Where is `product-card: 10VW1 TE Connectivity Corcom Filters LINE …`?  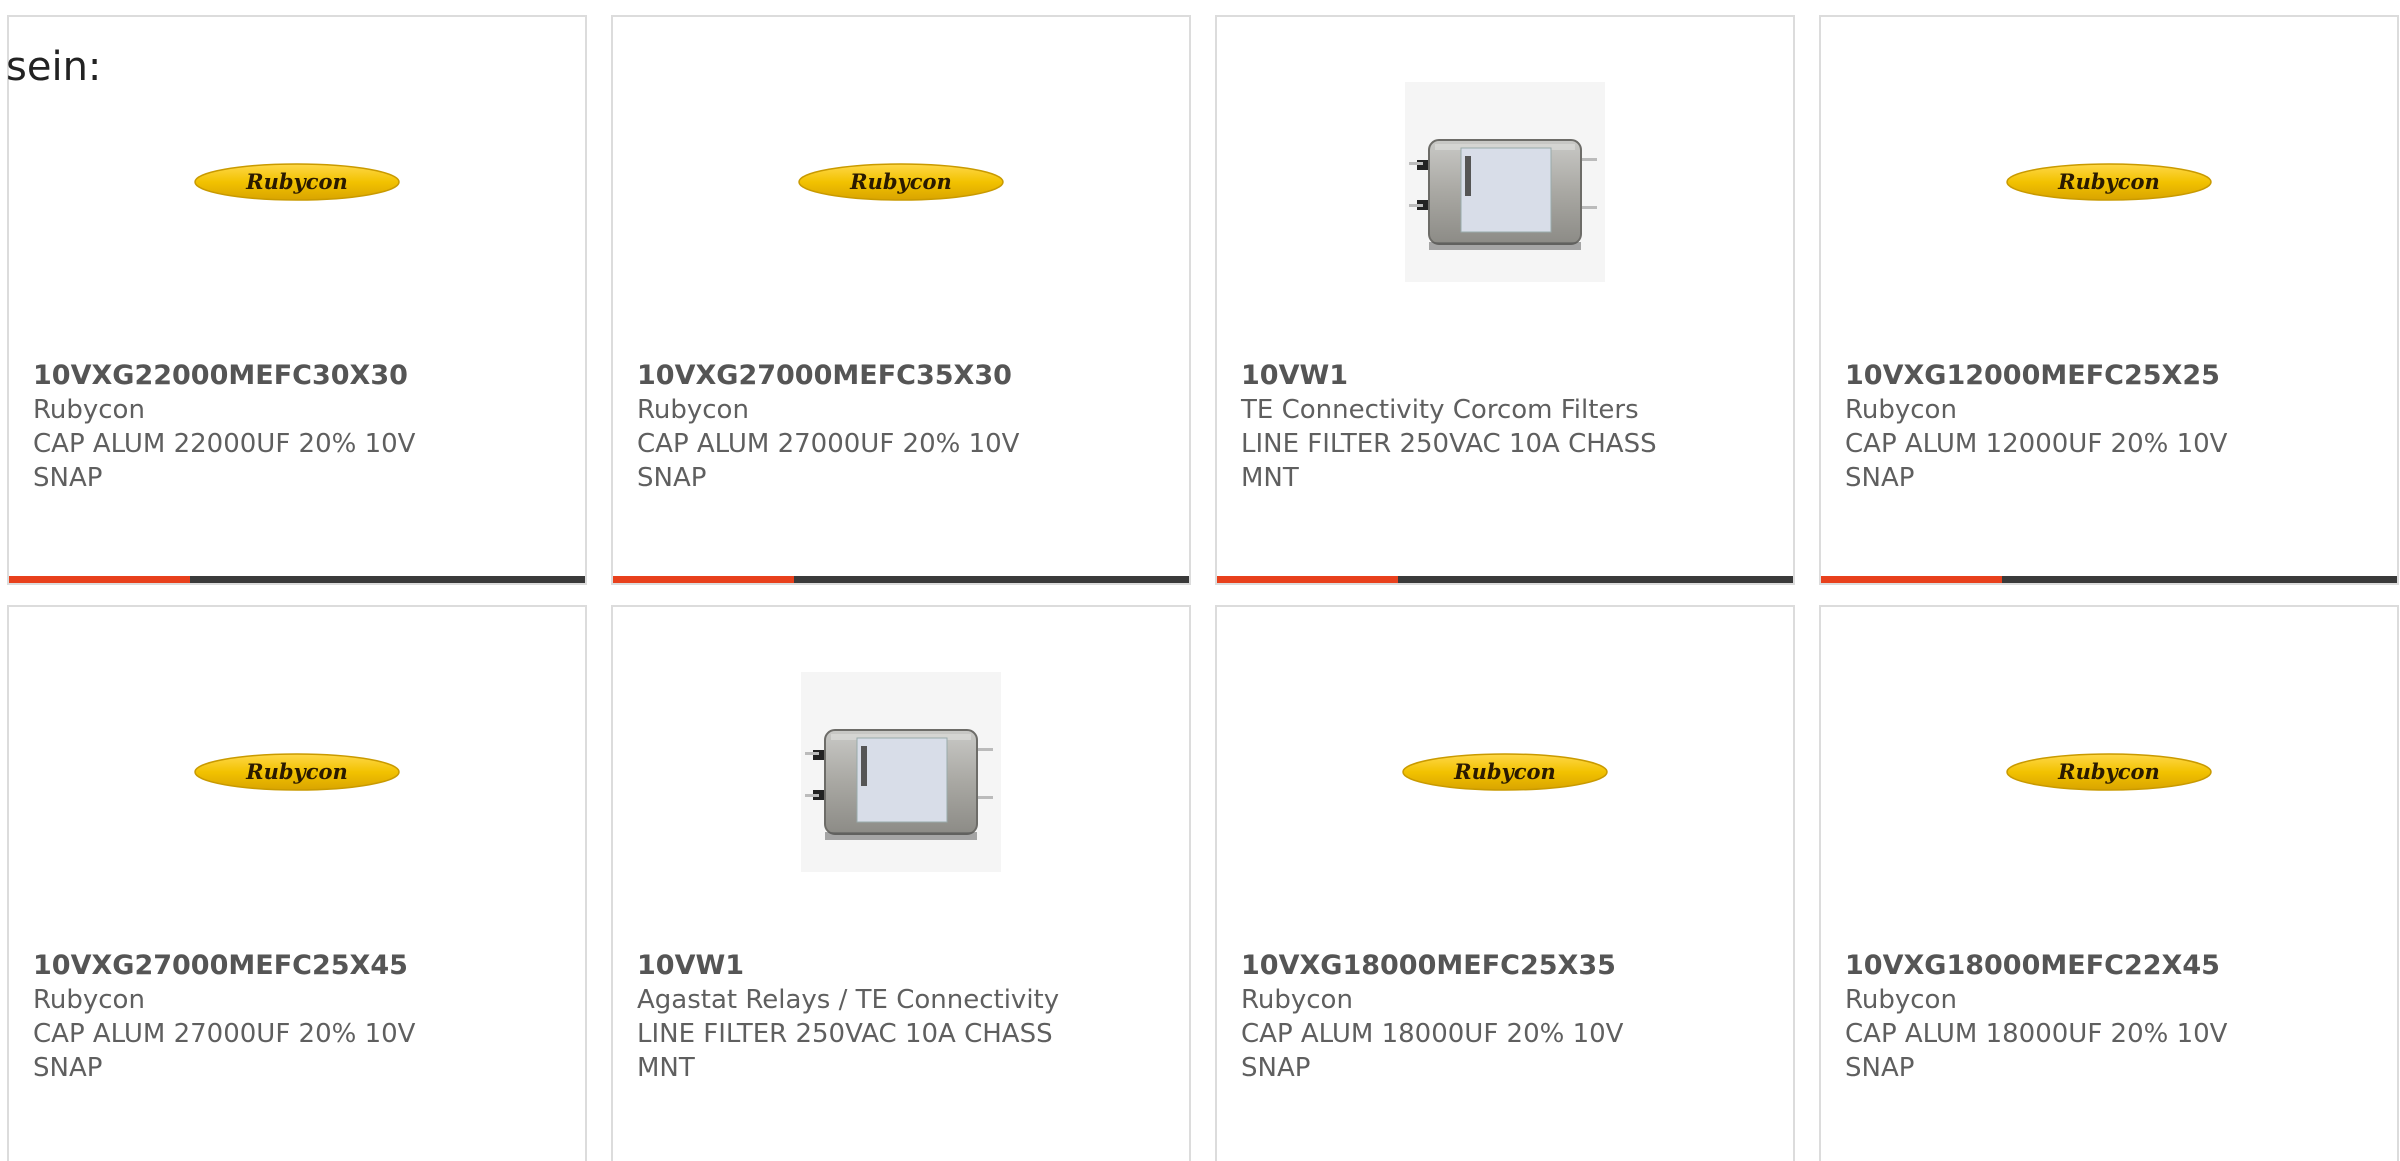 product-card: 10VW1 TE Connectivity Corcom Filters LINE … is located at coordinates (1505, 300).